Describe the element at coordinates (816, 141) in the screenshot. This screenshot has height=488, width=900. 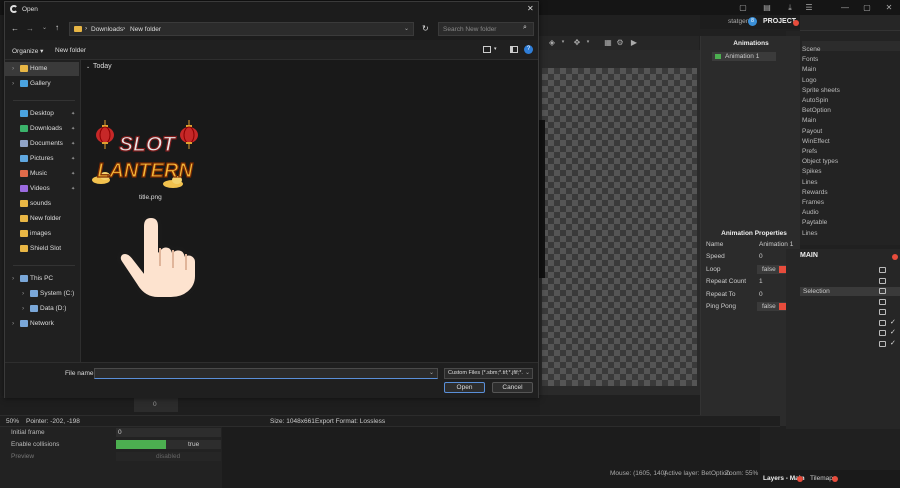
I see `project-item: WinEffect` at that location.